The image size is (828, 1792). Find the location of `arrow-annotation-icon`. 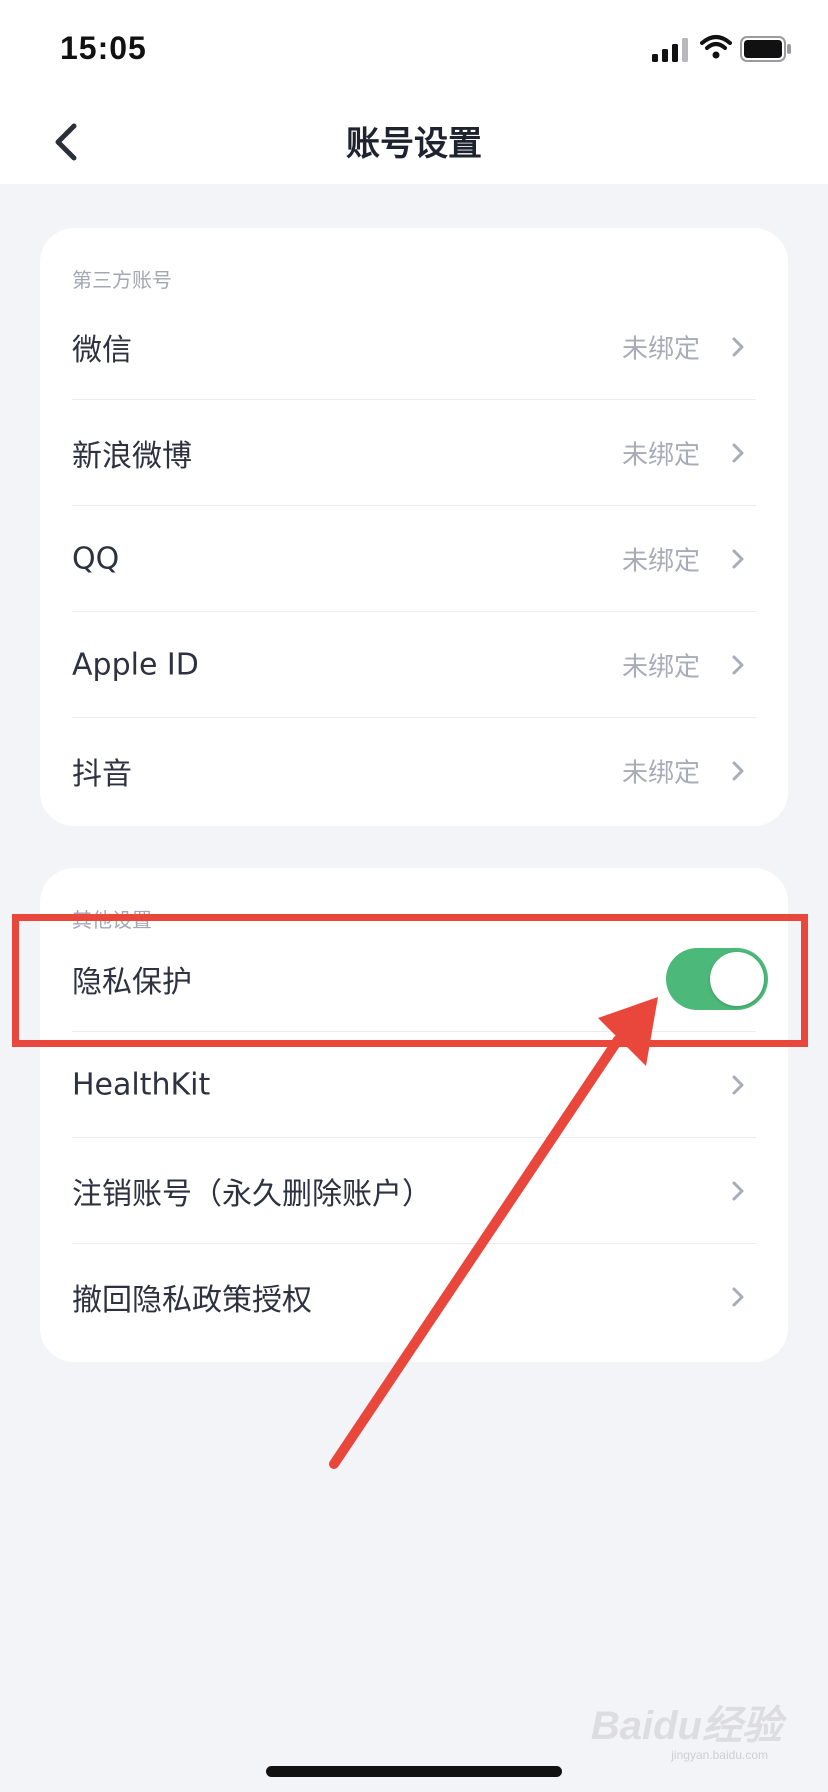

arrow-annotation-icon is located at coordinates (493, 1233).